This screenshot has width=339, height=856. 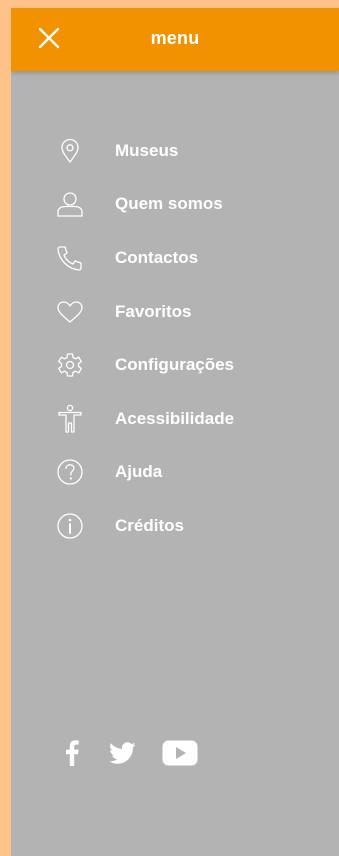 What do you see at coordinates (149, 525) in the screenshot?
I see `menu-item-label: Créditos` at bounding box center [149, 525].